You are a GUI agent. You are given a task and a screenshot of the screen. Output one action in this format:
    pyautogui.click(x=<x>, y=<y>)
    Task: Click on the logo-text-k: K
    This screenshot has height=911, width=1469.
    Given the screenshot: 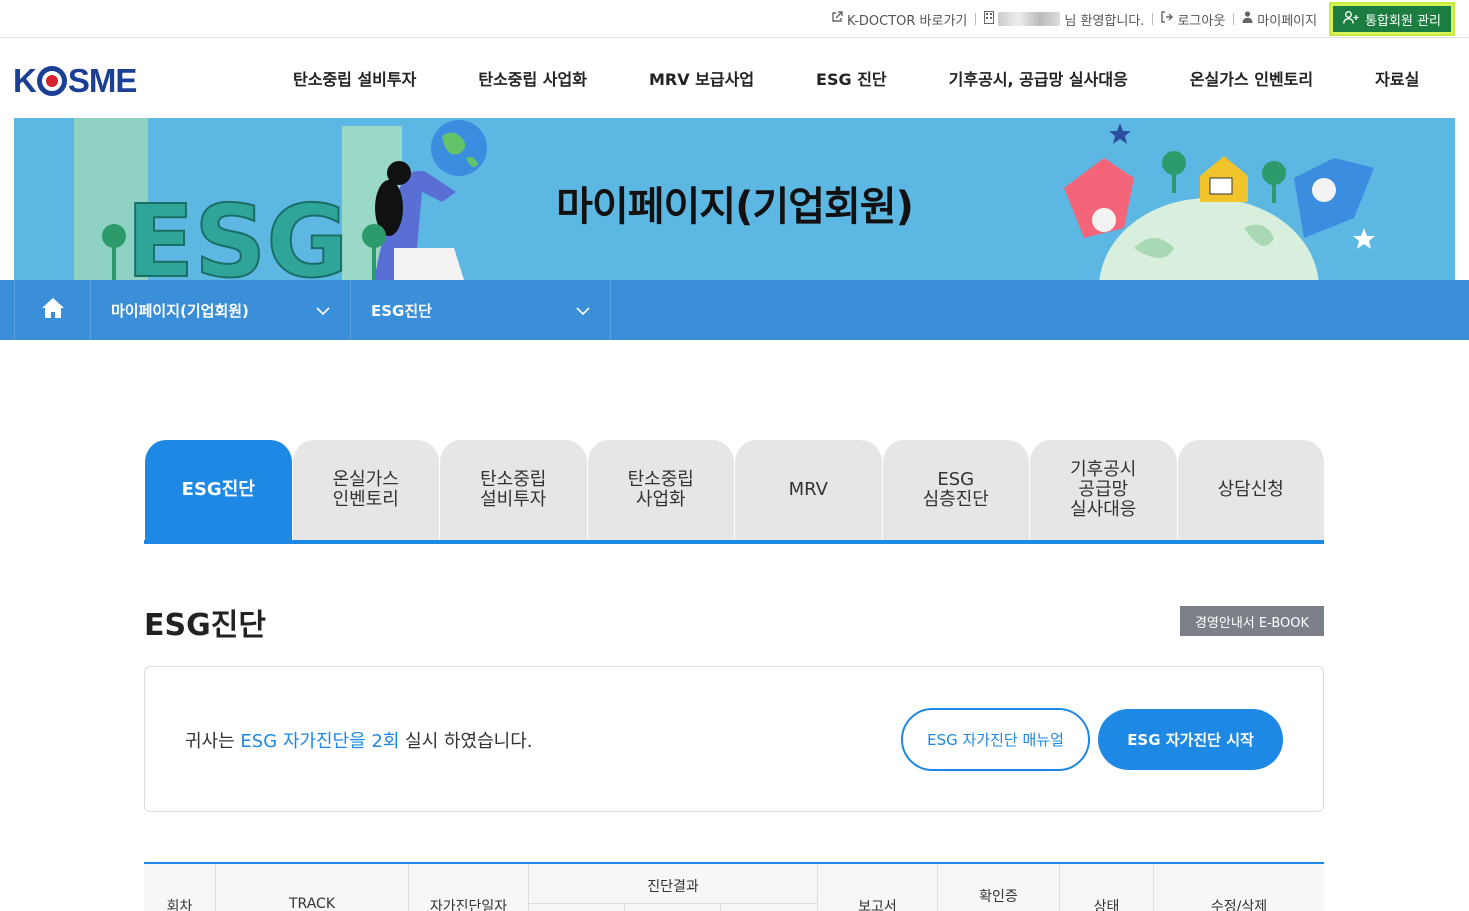 What is the action you would take?
    pyautogui.click(x=25, y=80)
    